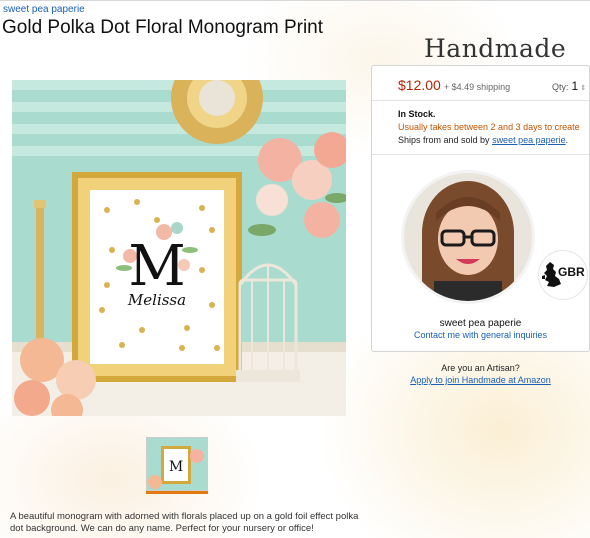  I want to click on svg-text: M, so click(176, 467).